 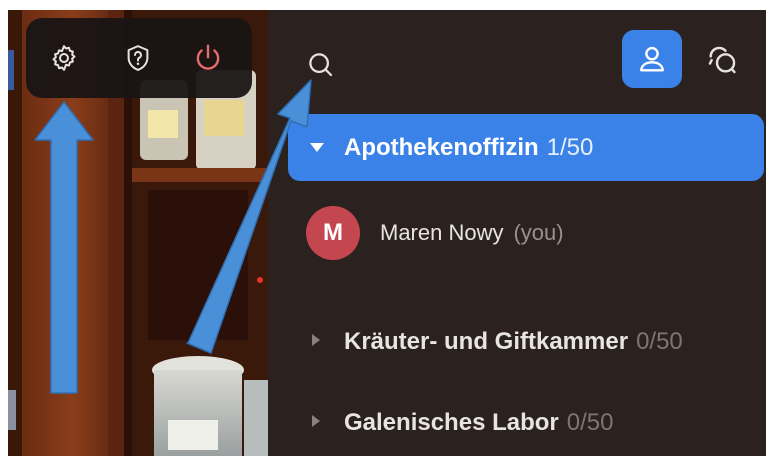 I want to click on settings-button, so click(x=64, y=58).